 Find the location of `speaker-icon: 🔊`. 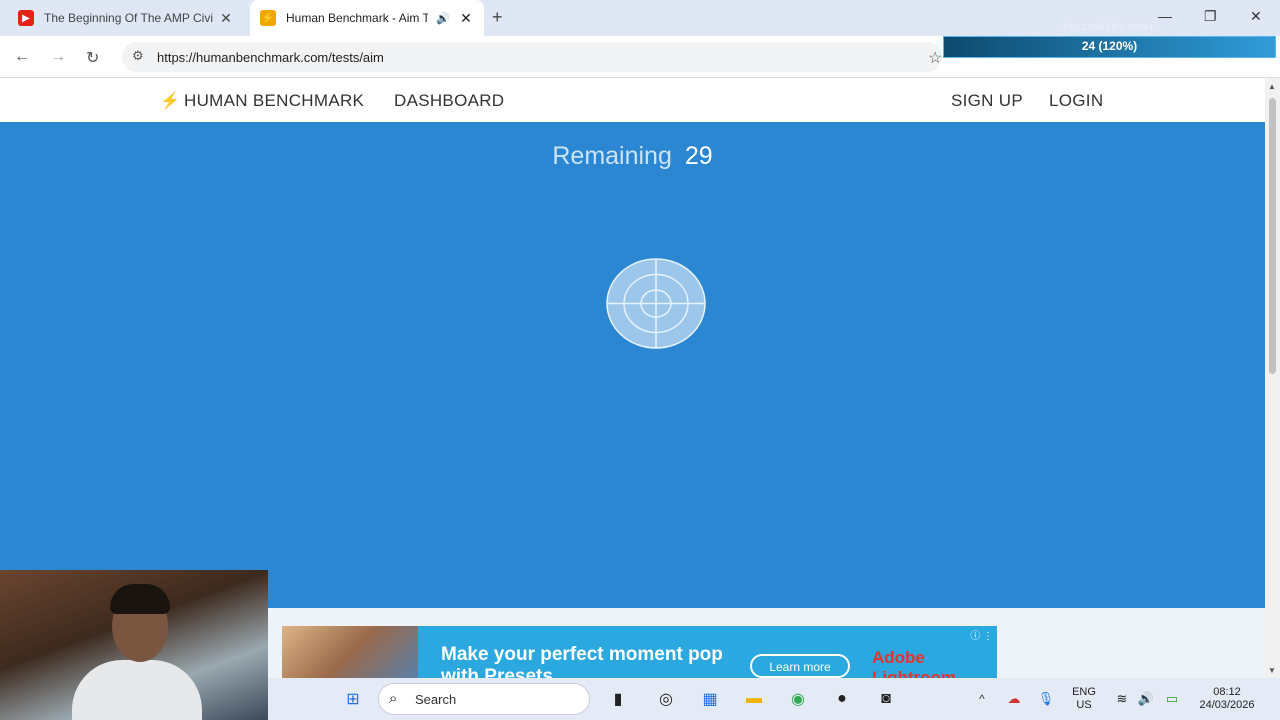

speaker-icon: 🔊 is located at coordinates (443, 18).